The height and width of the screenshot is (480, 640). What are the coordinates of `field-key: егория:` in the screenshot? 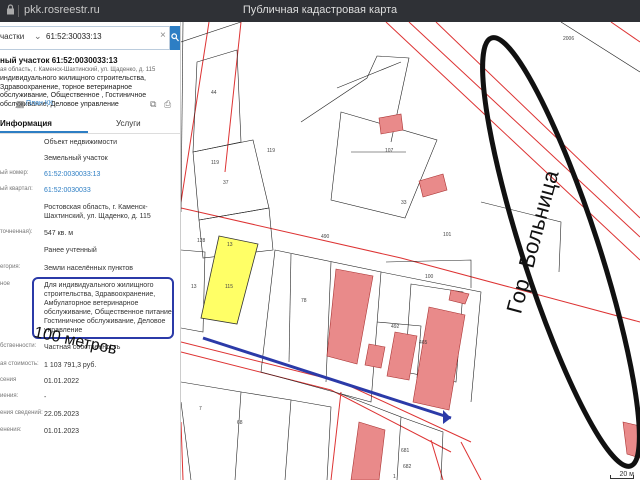 It's located at (10, 267).